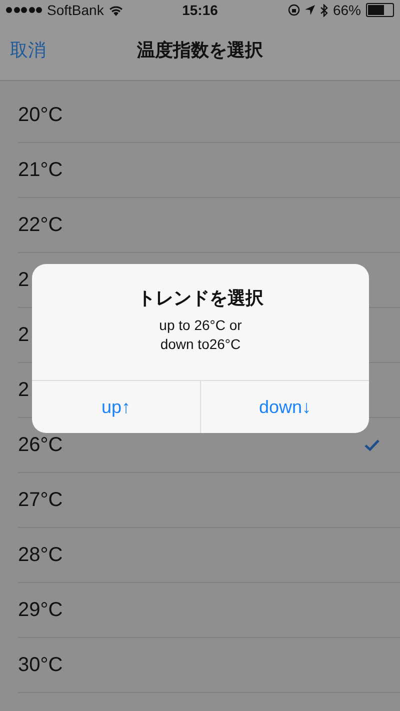  I want to click on location-arrow-icon, so click(309, 10).